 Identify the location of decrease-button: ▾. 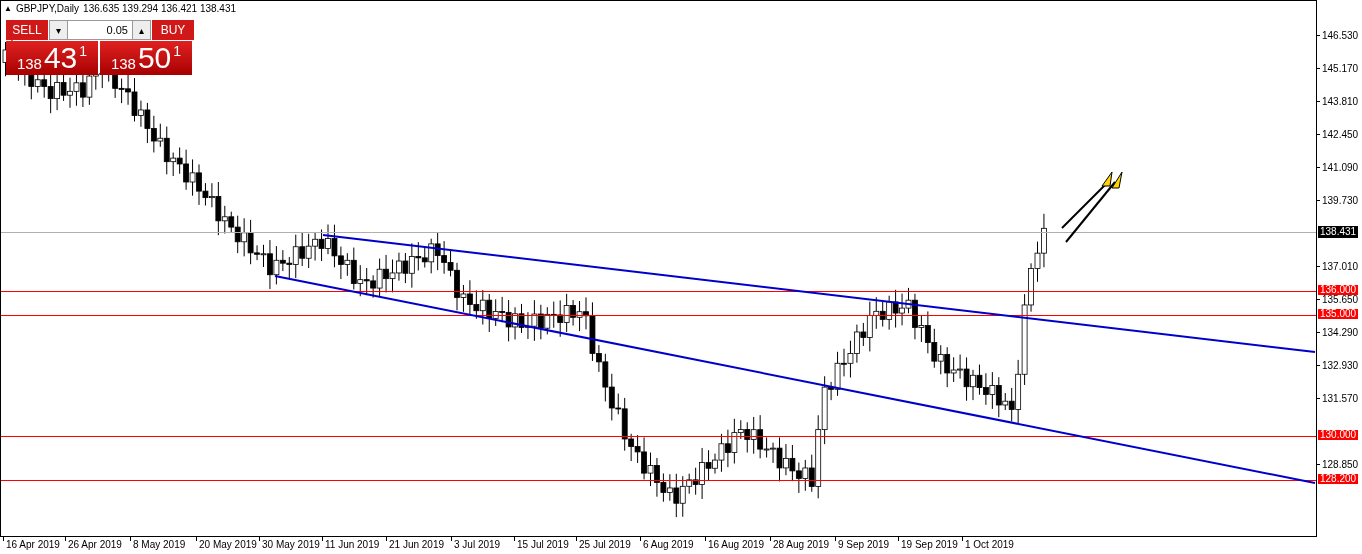
(59, 30).